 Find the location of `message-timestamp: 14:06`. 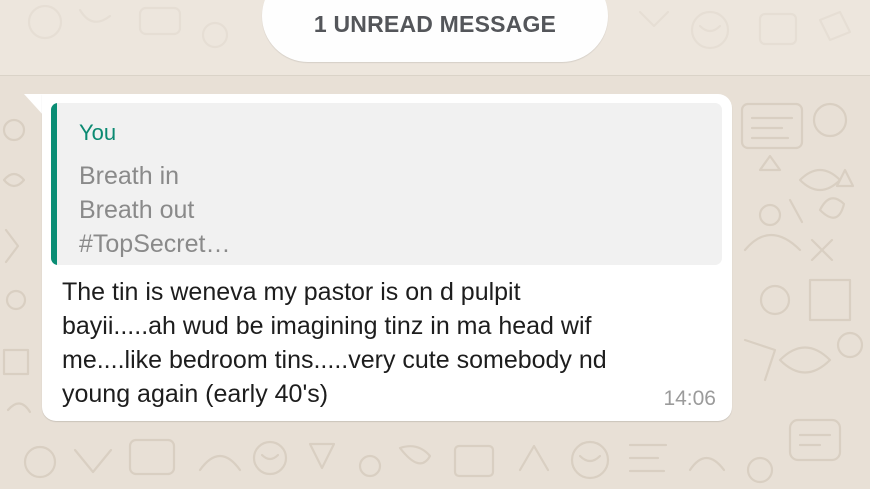

message-timestamp: 14:06 is located at coordinates (689, 398).